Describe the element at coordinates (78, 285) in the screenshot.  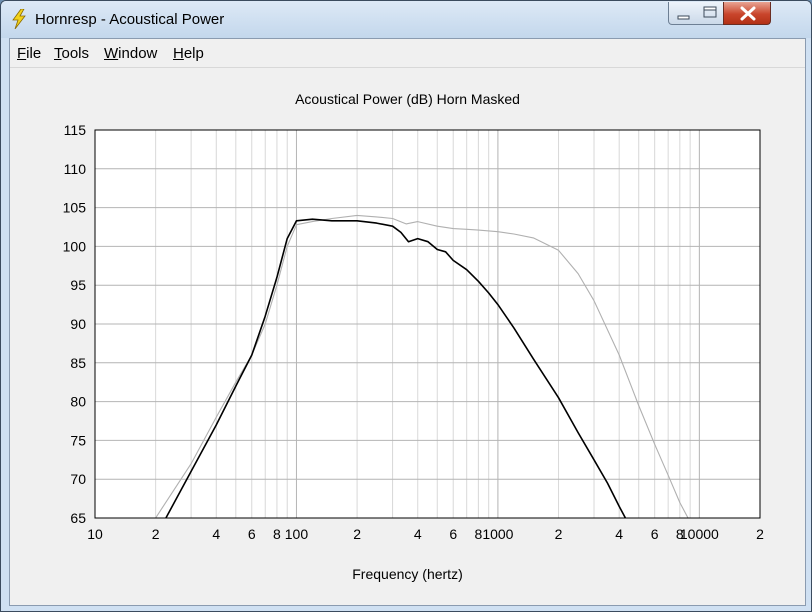
I see `y-tick-label: 95` at that location.